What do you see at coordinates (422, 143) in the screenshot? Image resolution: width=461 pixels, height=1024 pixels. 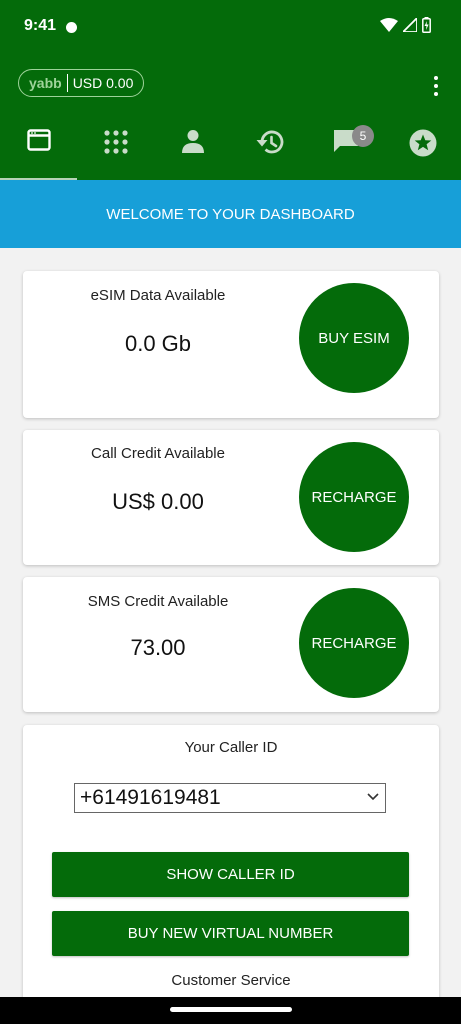 I see `star-icon` at bounding box center [422, 143].